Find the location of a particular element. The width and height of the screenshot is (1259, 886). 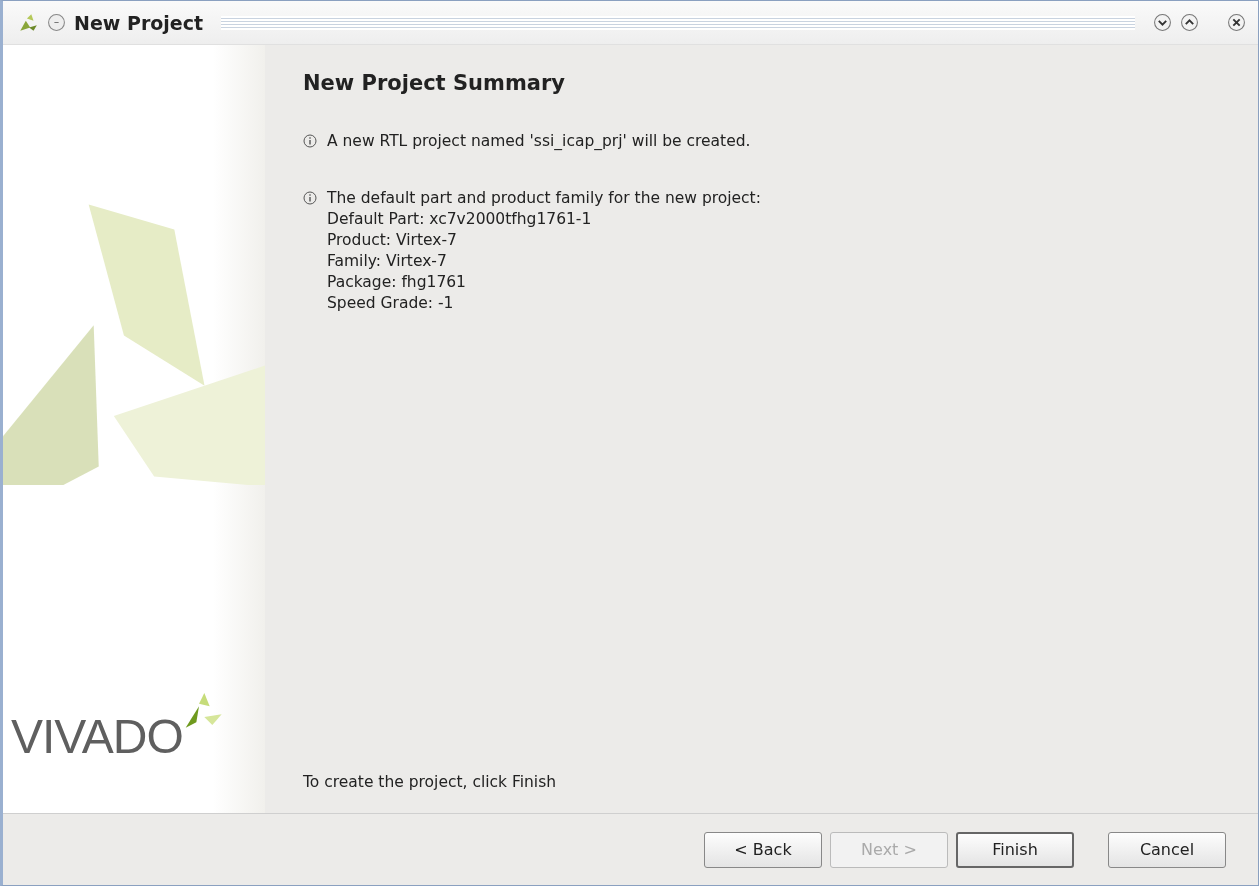

message-text: Default Part: xc7v2000tfhg1761-1 is located at coordinates (460, 219).